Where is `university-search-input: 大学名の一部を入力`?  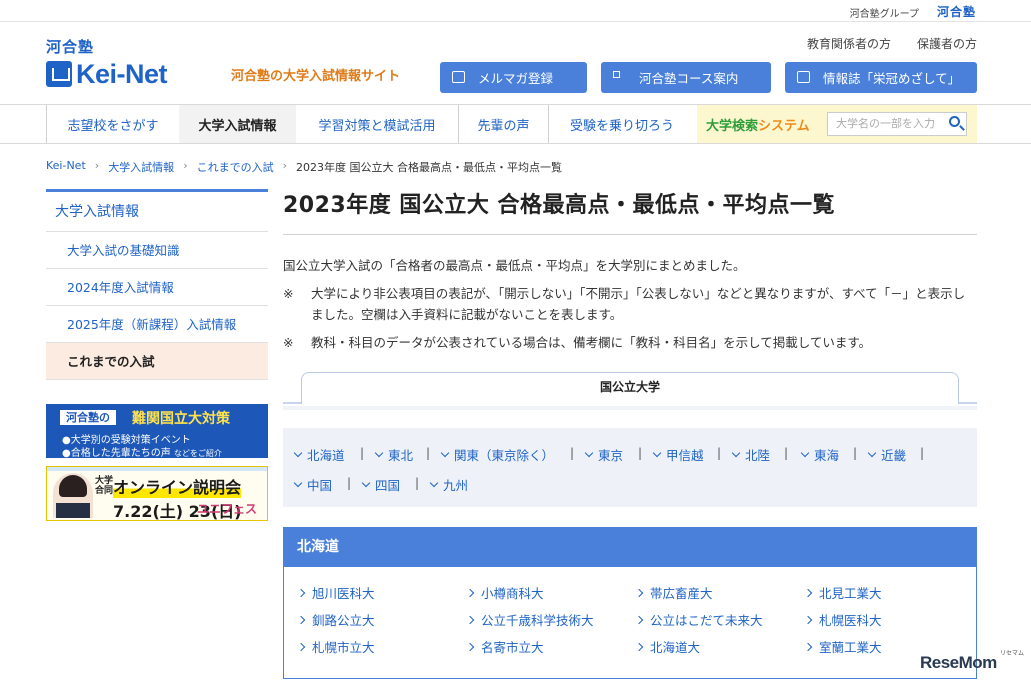 university-search-input: 大学名の一部を入力 is located at coordinates (897, 124).